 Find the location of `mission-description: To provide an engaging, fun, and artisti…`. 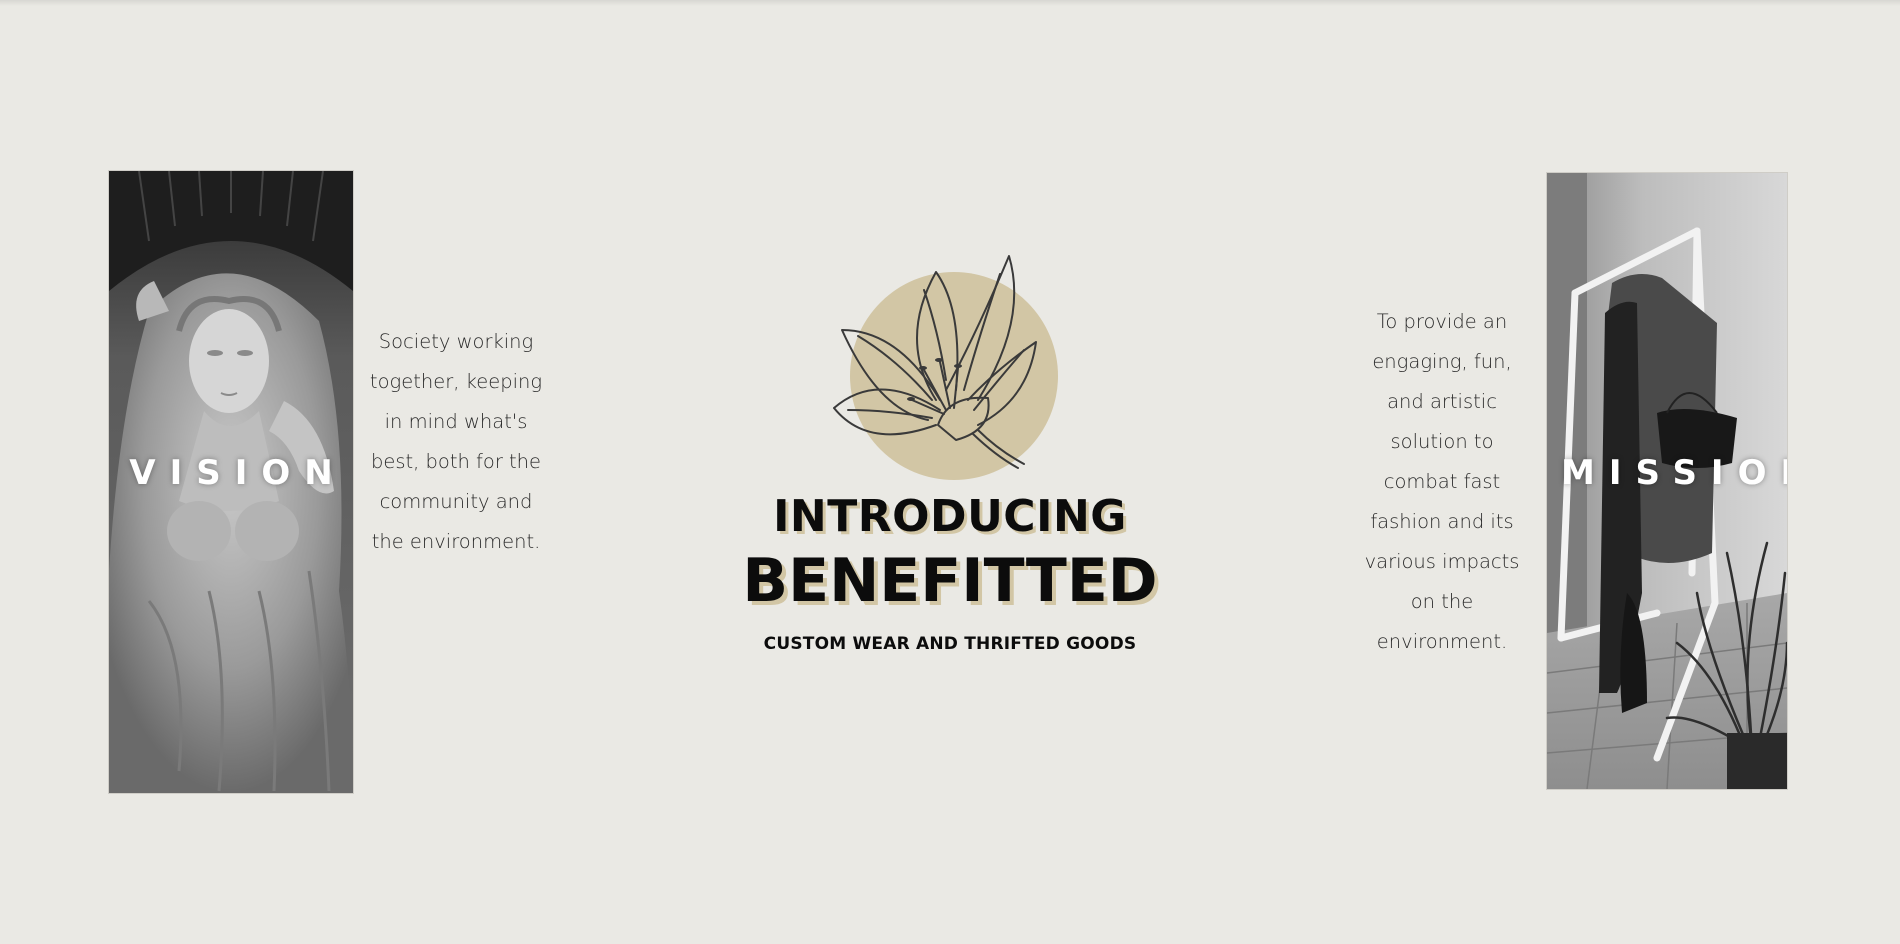

mission-description: To provide an engaging, fun, and artisti… is located at coordinates (1442, 481).